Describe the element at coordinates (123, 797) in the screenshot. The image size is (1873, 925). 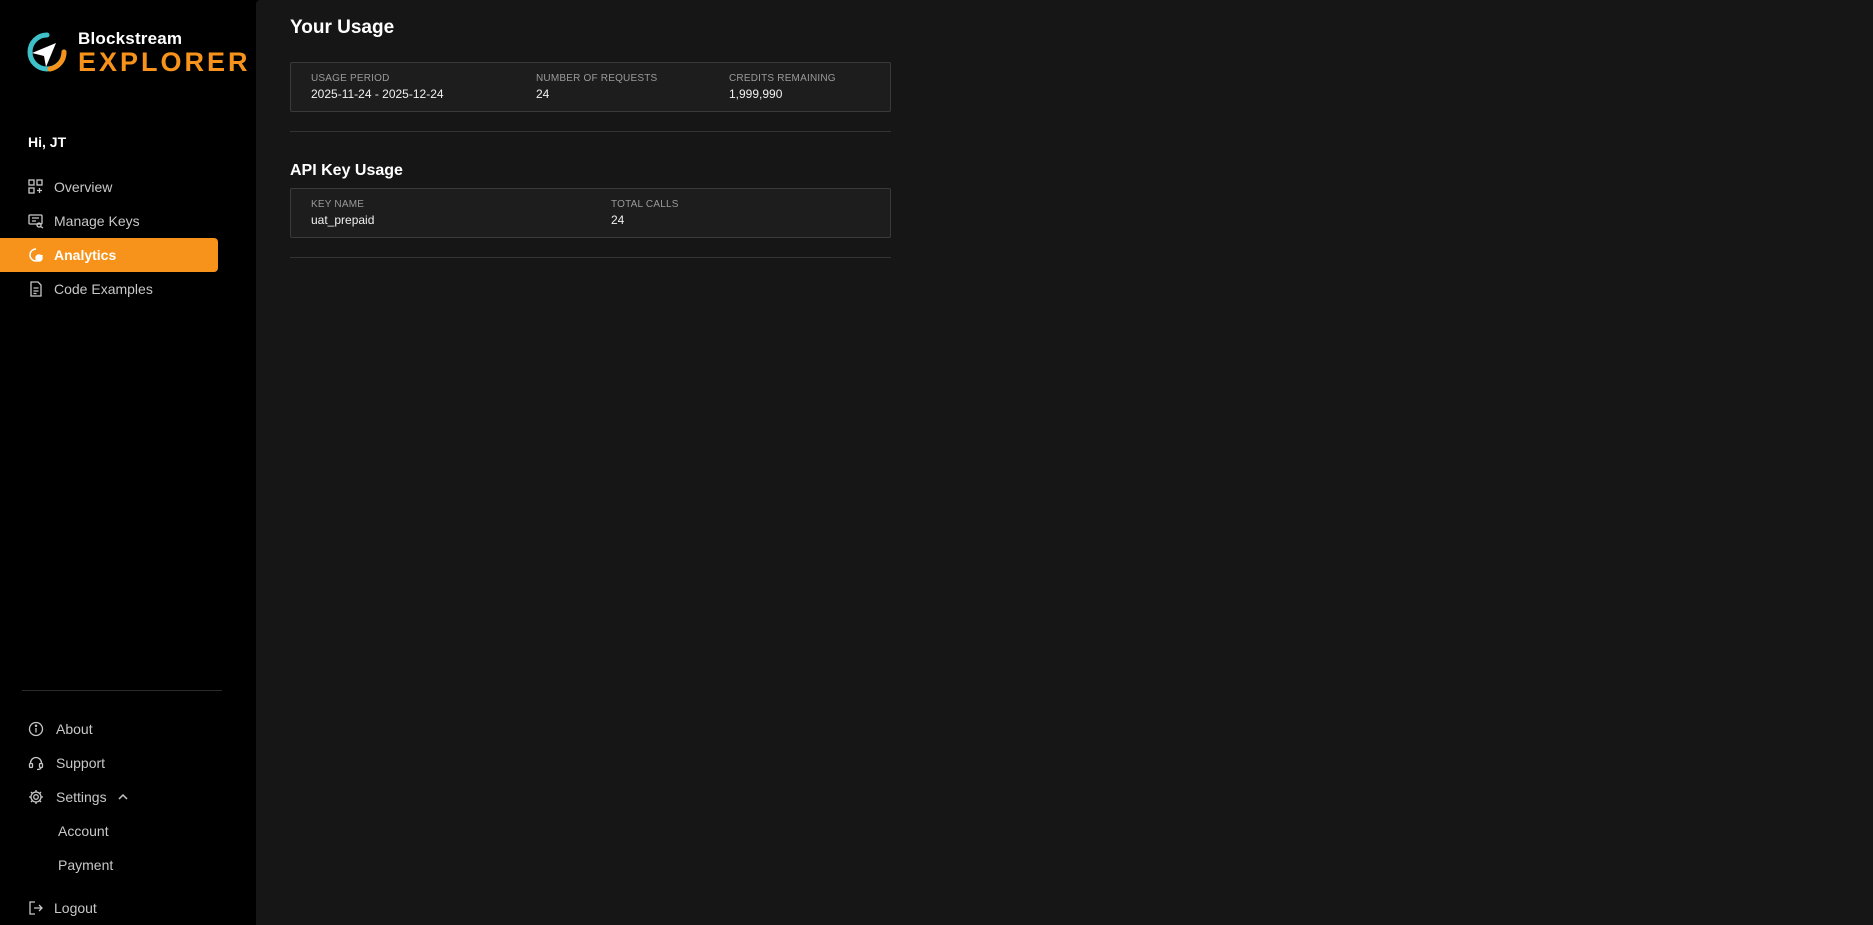
I see `chevron-up-icon` at that location.